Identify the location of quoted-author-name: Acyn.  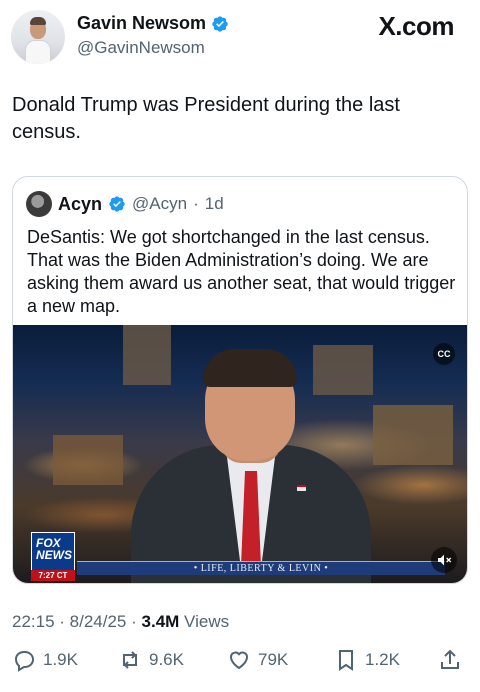
(80, 204).